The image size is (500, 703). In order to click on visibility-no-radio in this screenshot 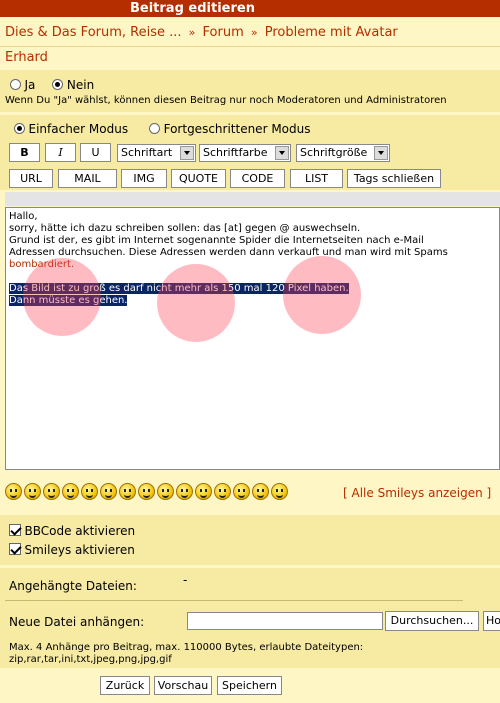, I will do `click(58, 84)`.